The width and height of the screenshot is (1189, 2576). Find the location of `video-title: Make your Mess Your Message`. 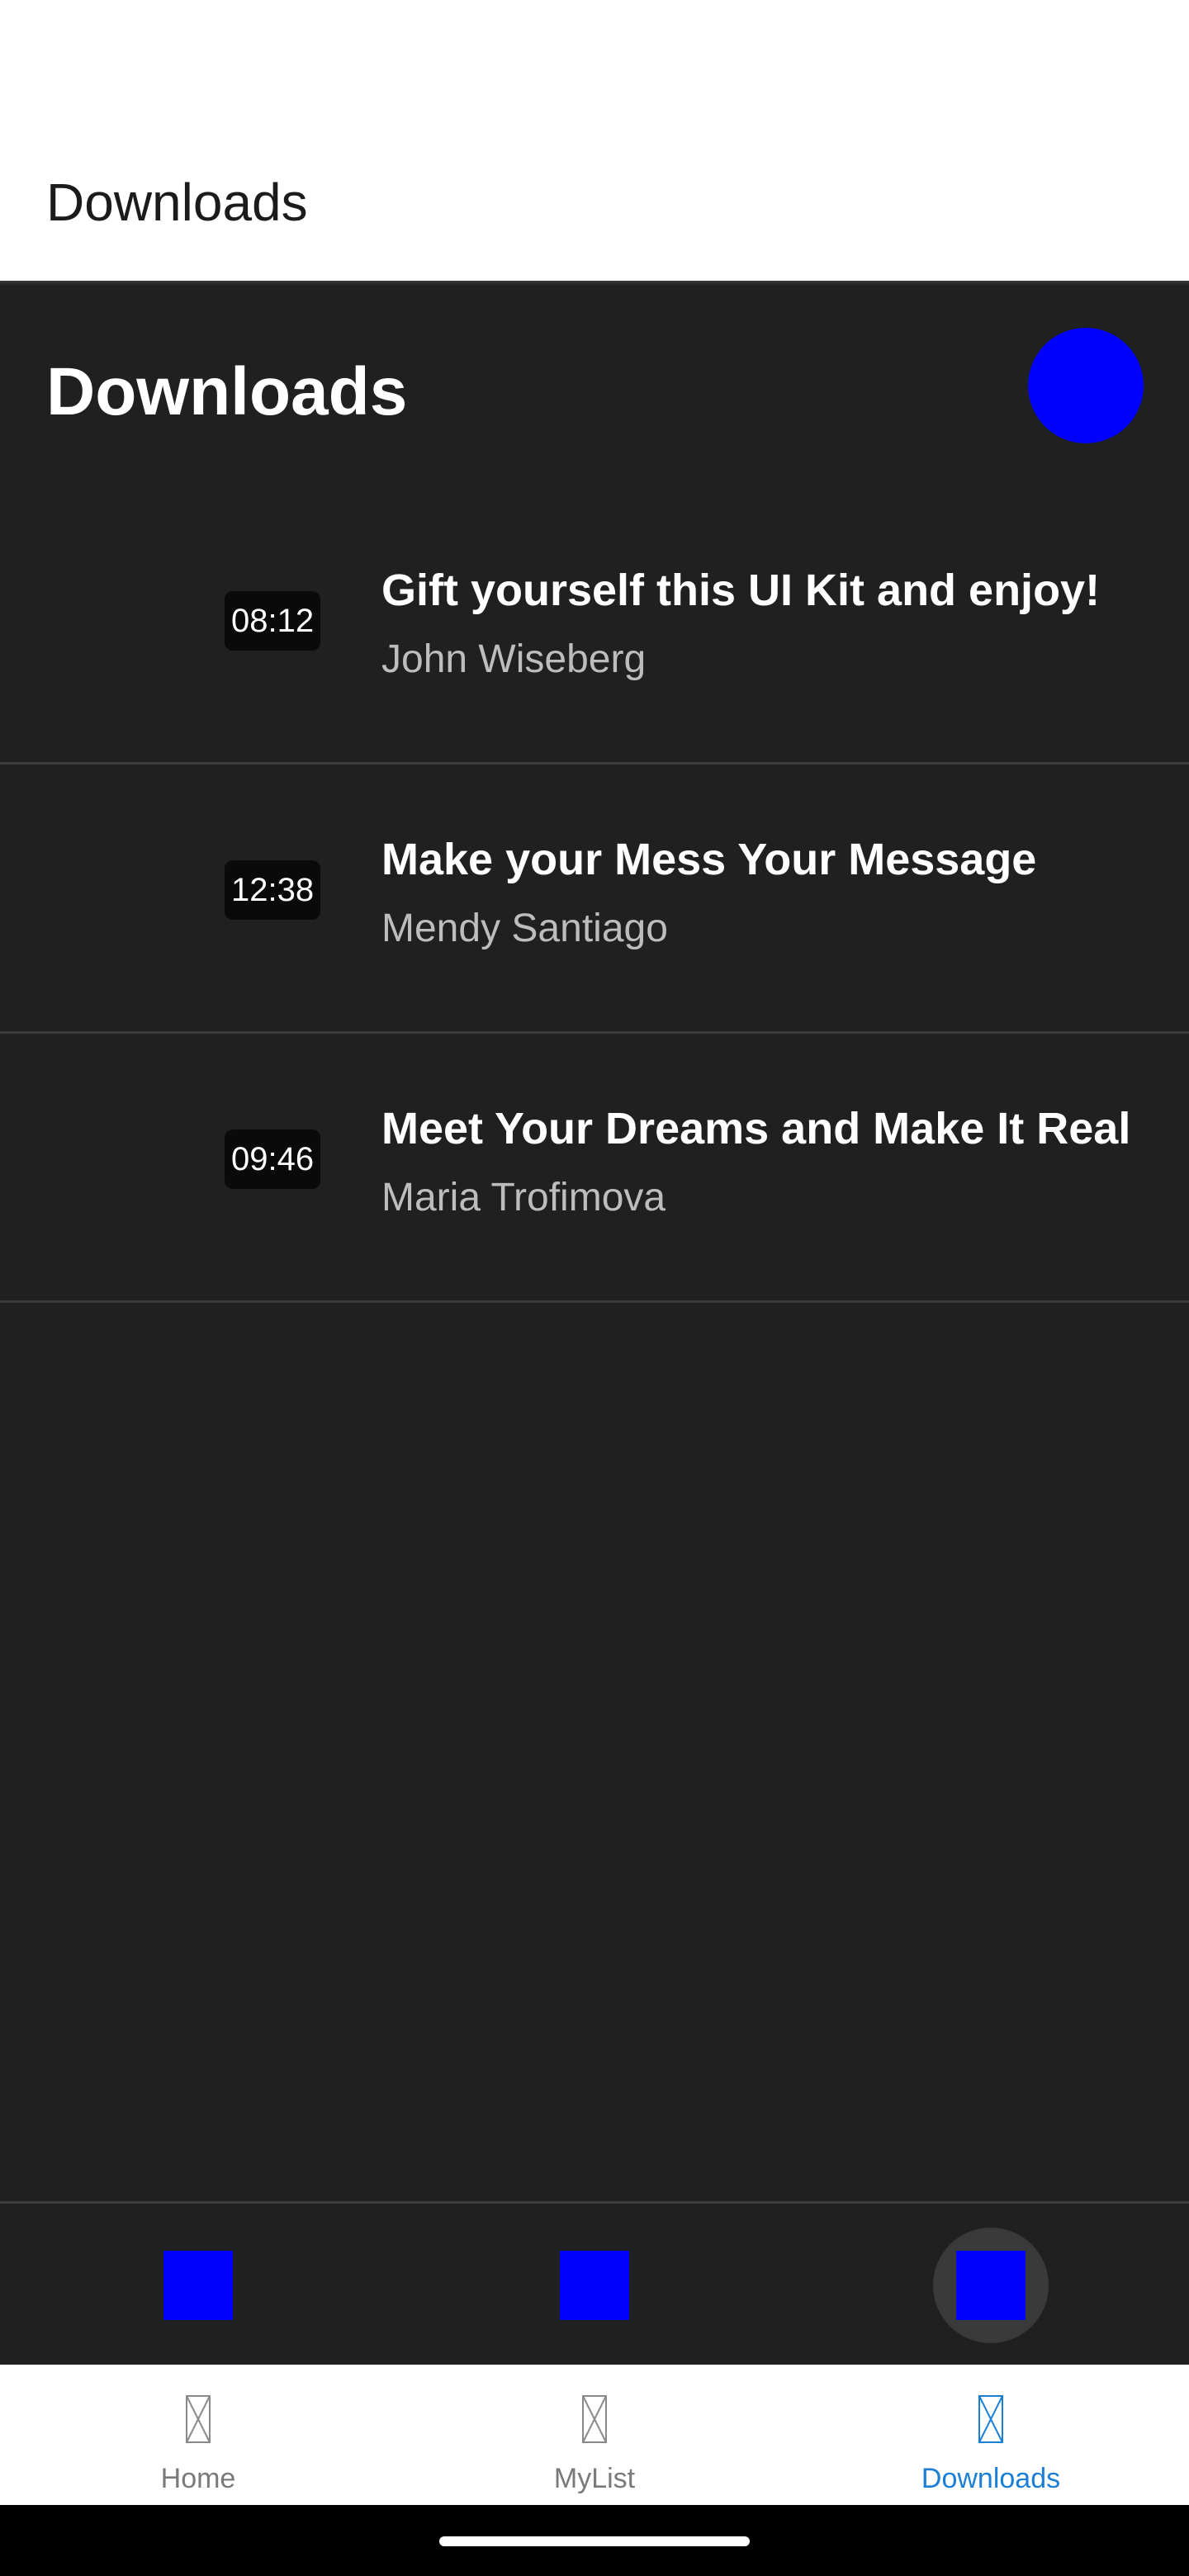

video-title: Make your Mess Your Message is located at coordinates (709, 859).